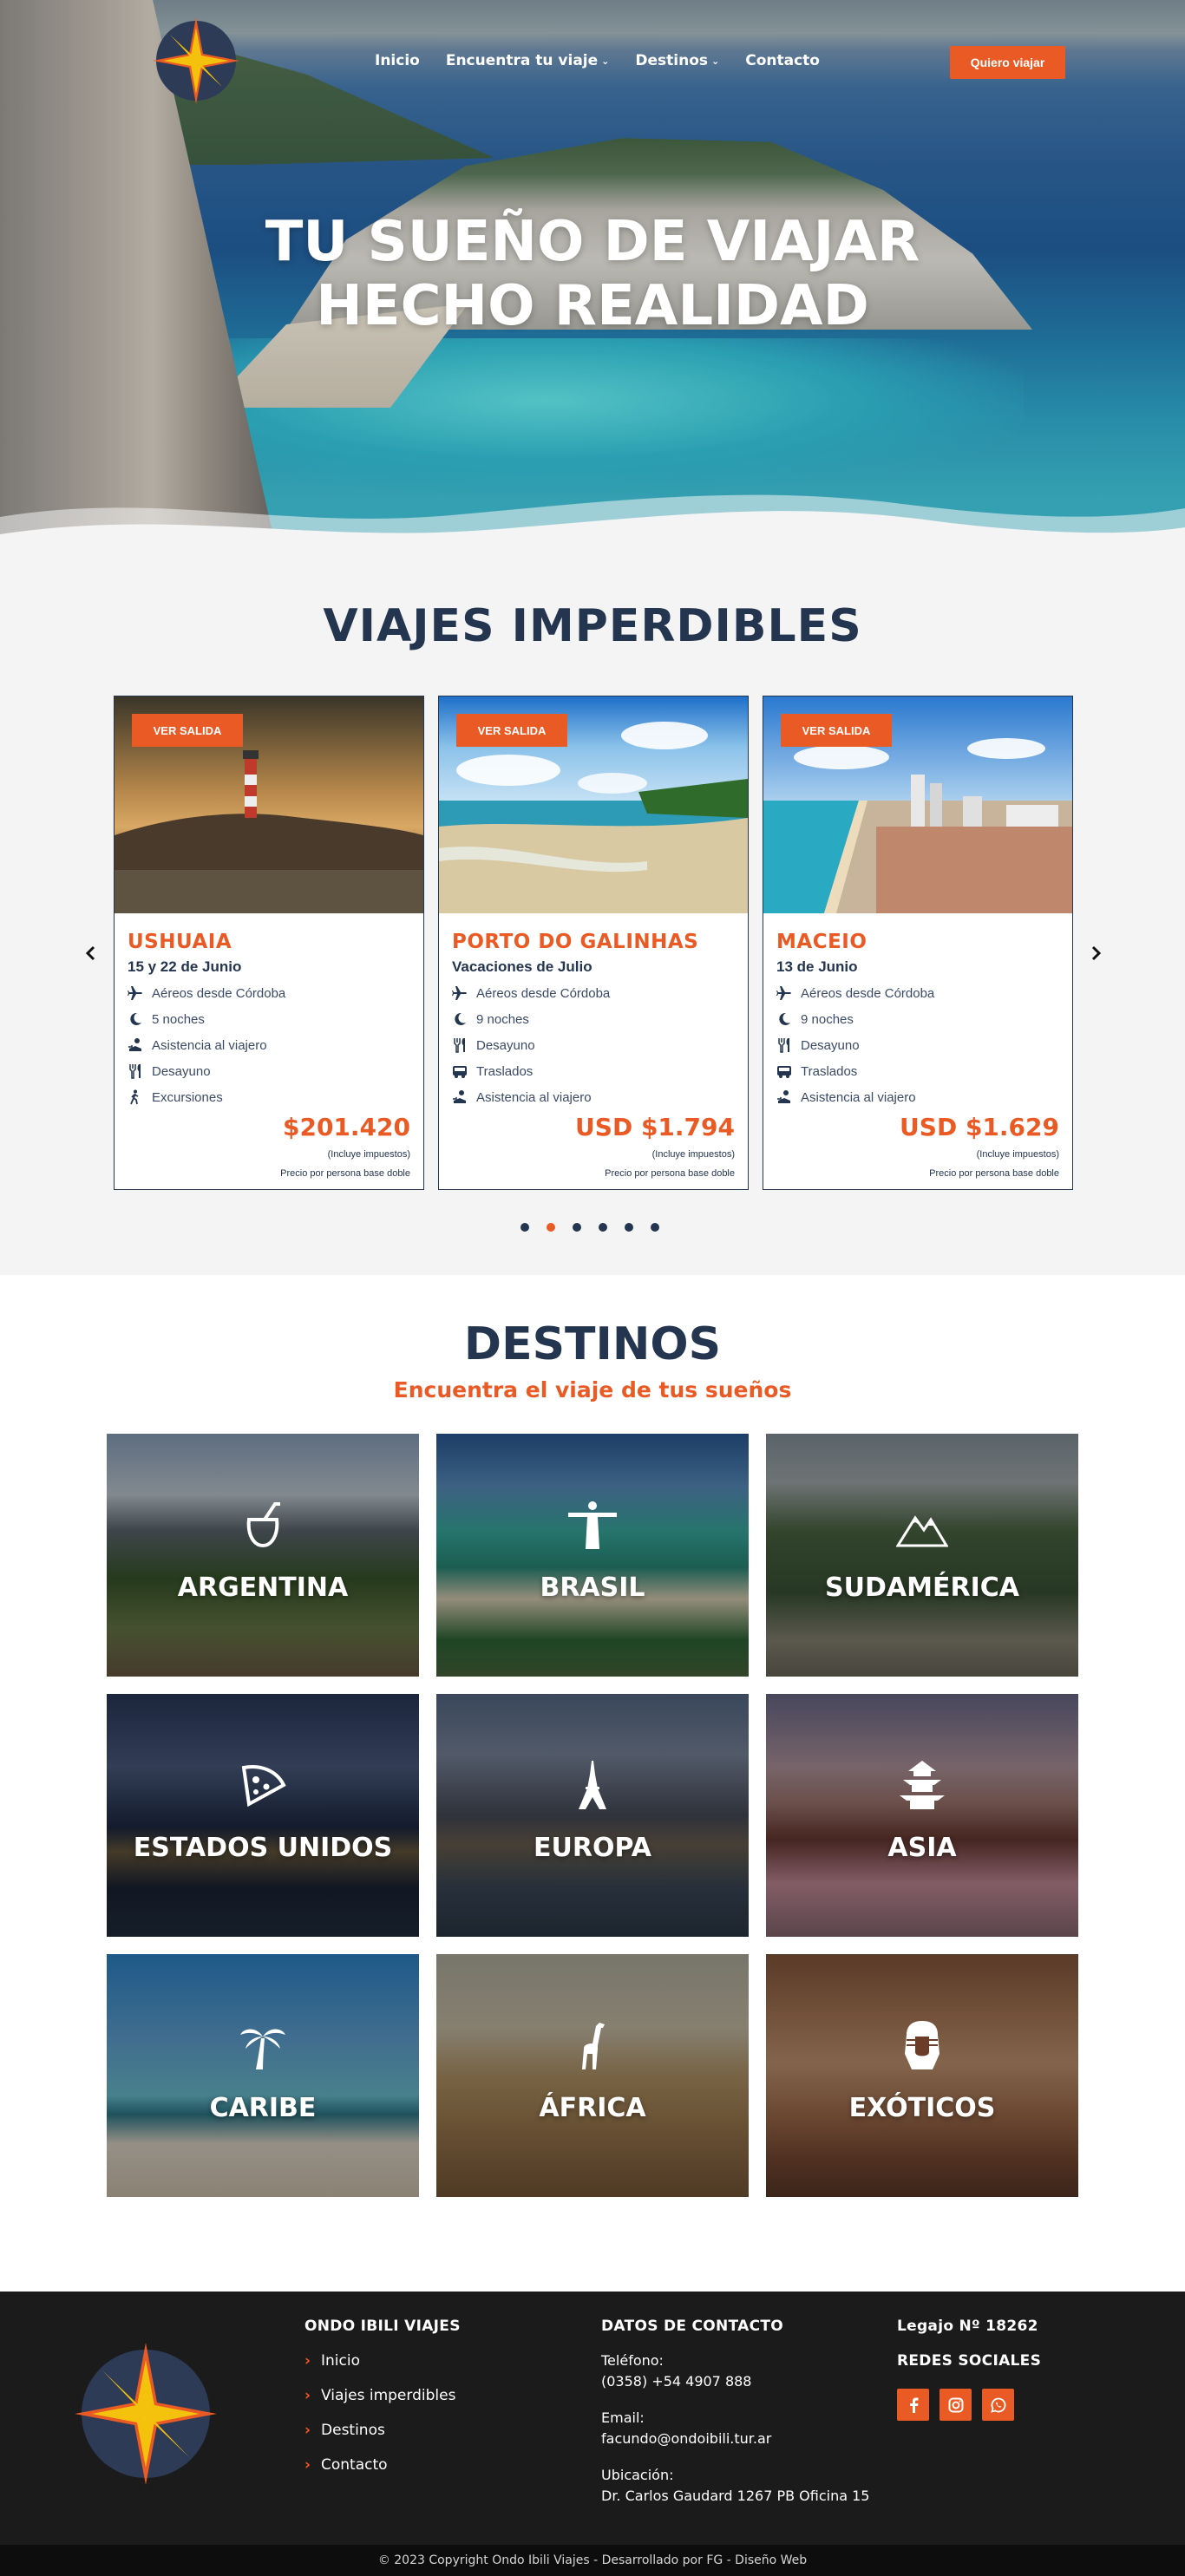 The width and height of the screenshot is (1185, 2576). I want to click on trip-destination: PORTO DO GALINHAS, so click(575, 942).